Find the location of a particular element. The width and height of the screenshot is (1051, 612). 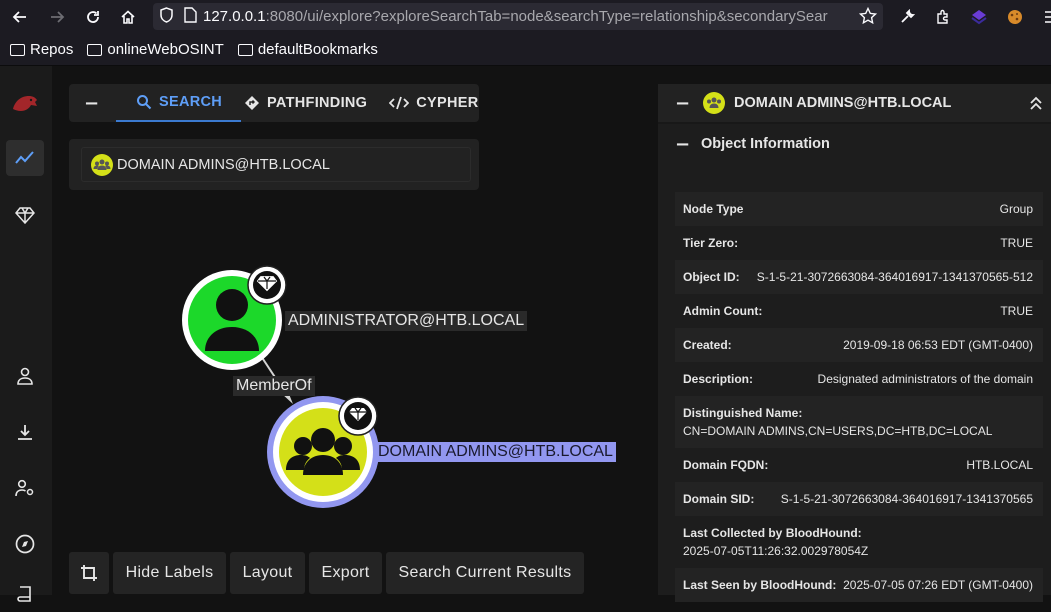

field-row: Domain FQDN: HTB.LOCAL is located at coordinates (858, 465).